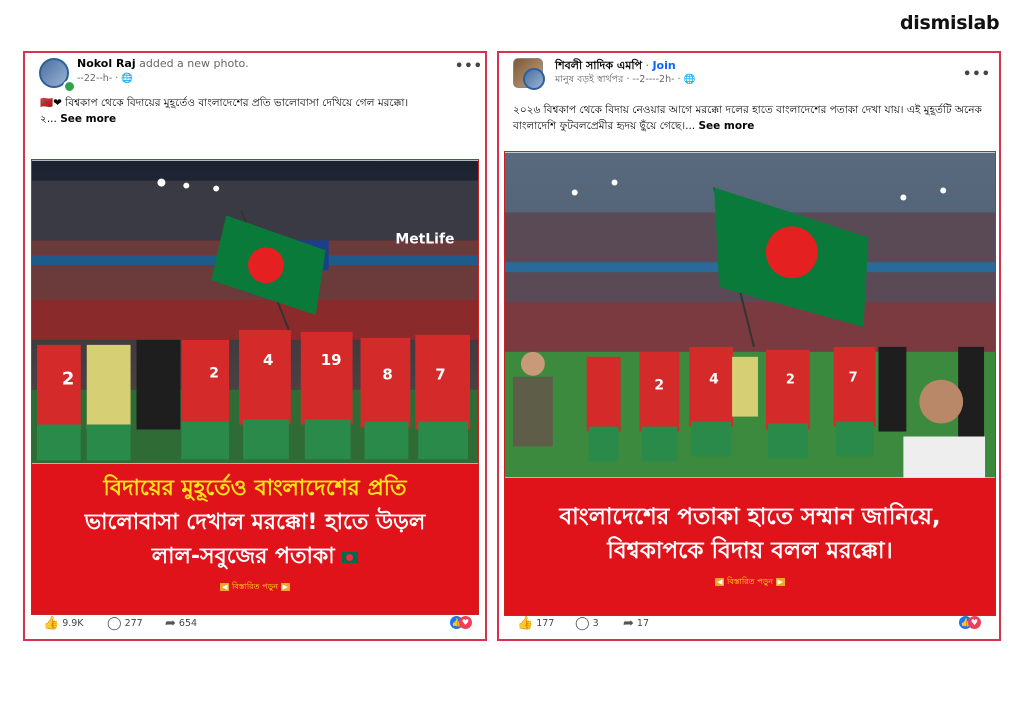  Describe the element at coordinates (106, 63) in the screenshot. I see `author-name: Nokol Raj` at that location.